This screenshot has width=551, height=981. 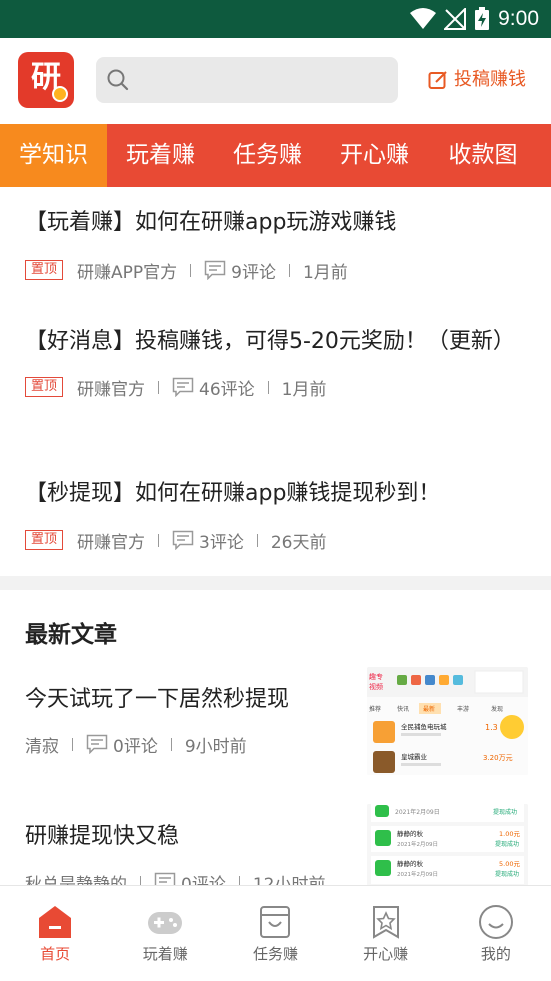 What do you see at coordinates (275, 19) in the screenshot?
I see `status-bar: 9:00` at bounding box center [275, 19].